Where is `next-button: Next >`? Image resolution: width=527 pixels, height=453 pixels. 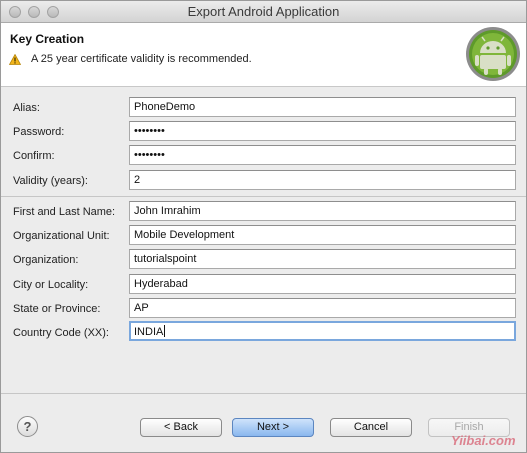 next-button: Next > is located at coordinates (273, 427).